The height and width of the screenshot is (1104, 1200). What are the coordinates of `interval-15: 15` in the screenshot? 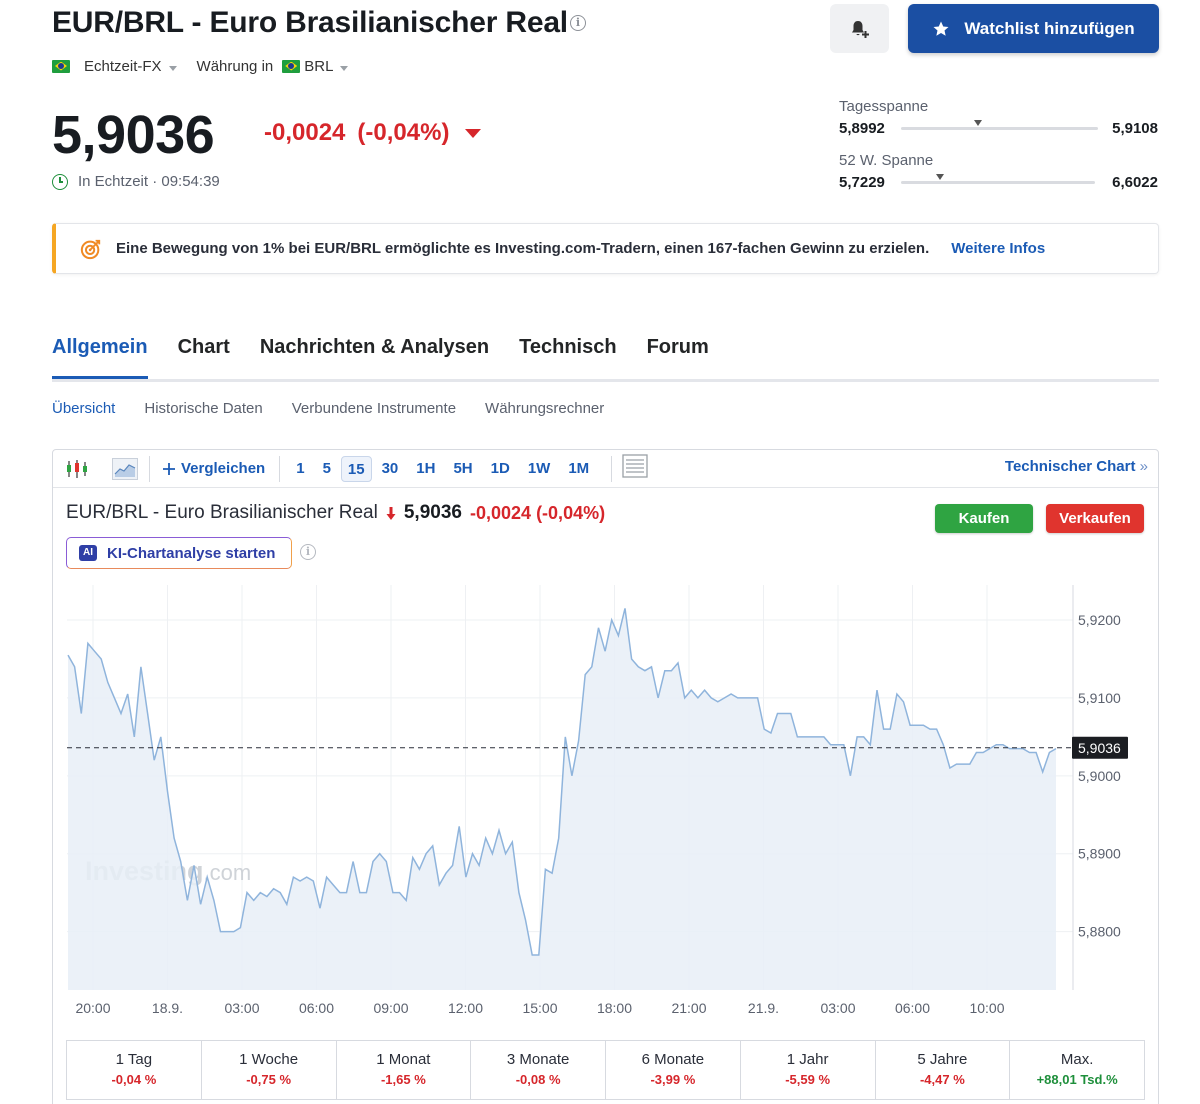 It's located at (356, 468).